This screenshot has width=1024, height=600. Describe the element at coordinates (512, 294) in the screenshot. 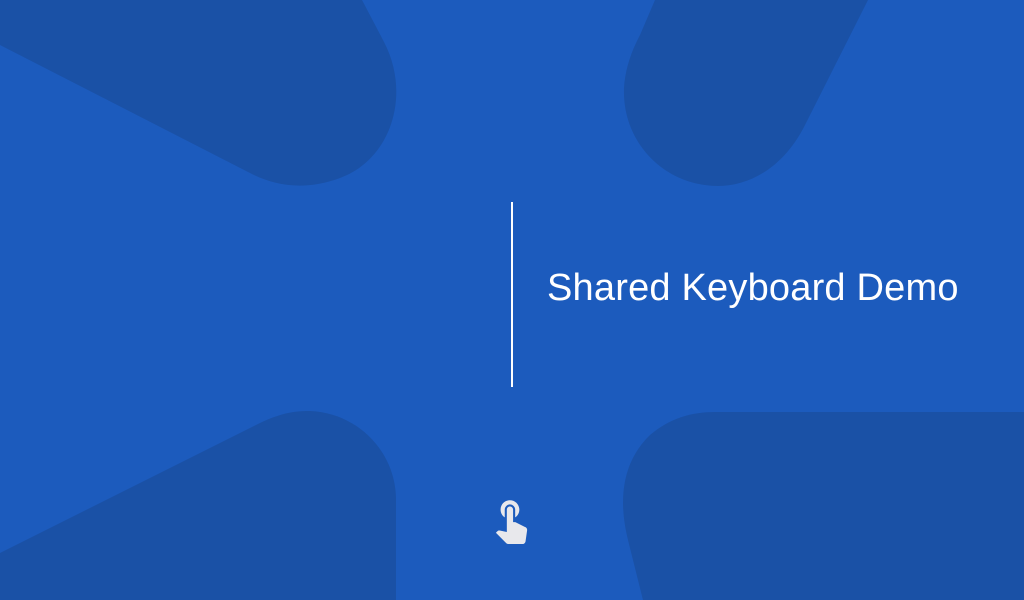

I see `title-divider` at that location.